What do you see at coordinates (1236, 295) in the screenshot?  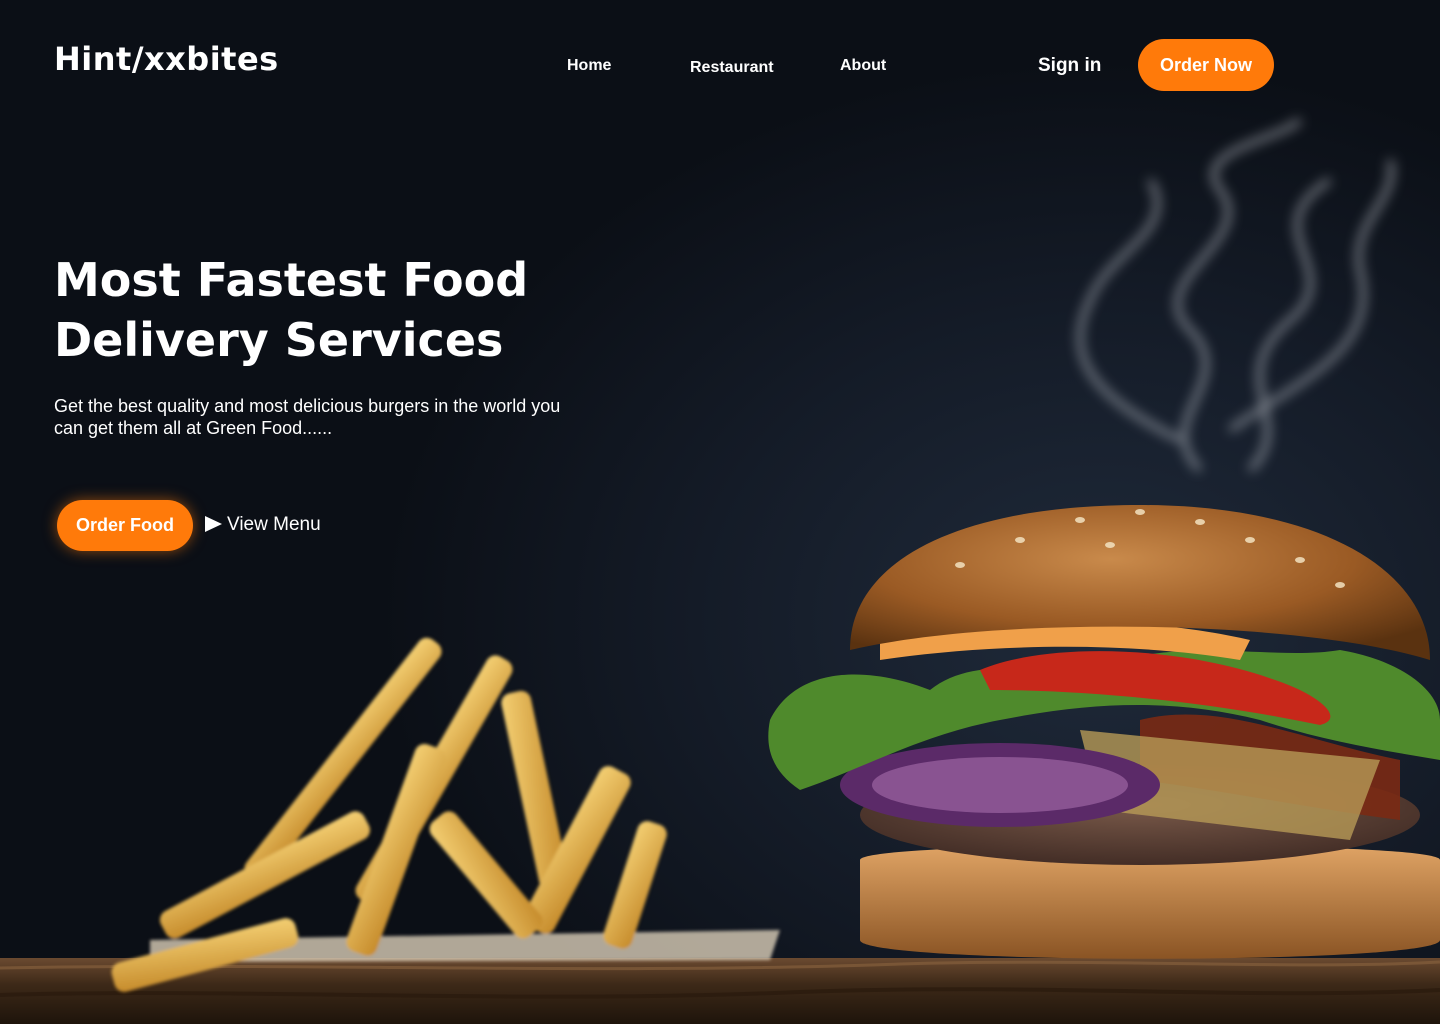 I see `smoke-image` at bounding box center [1236, 295].